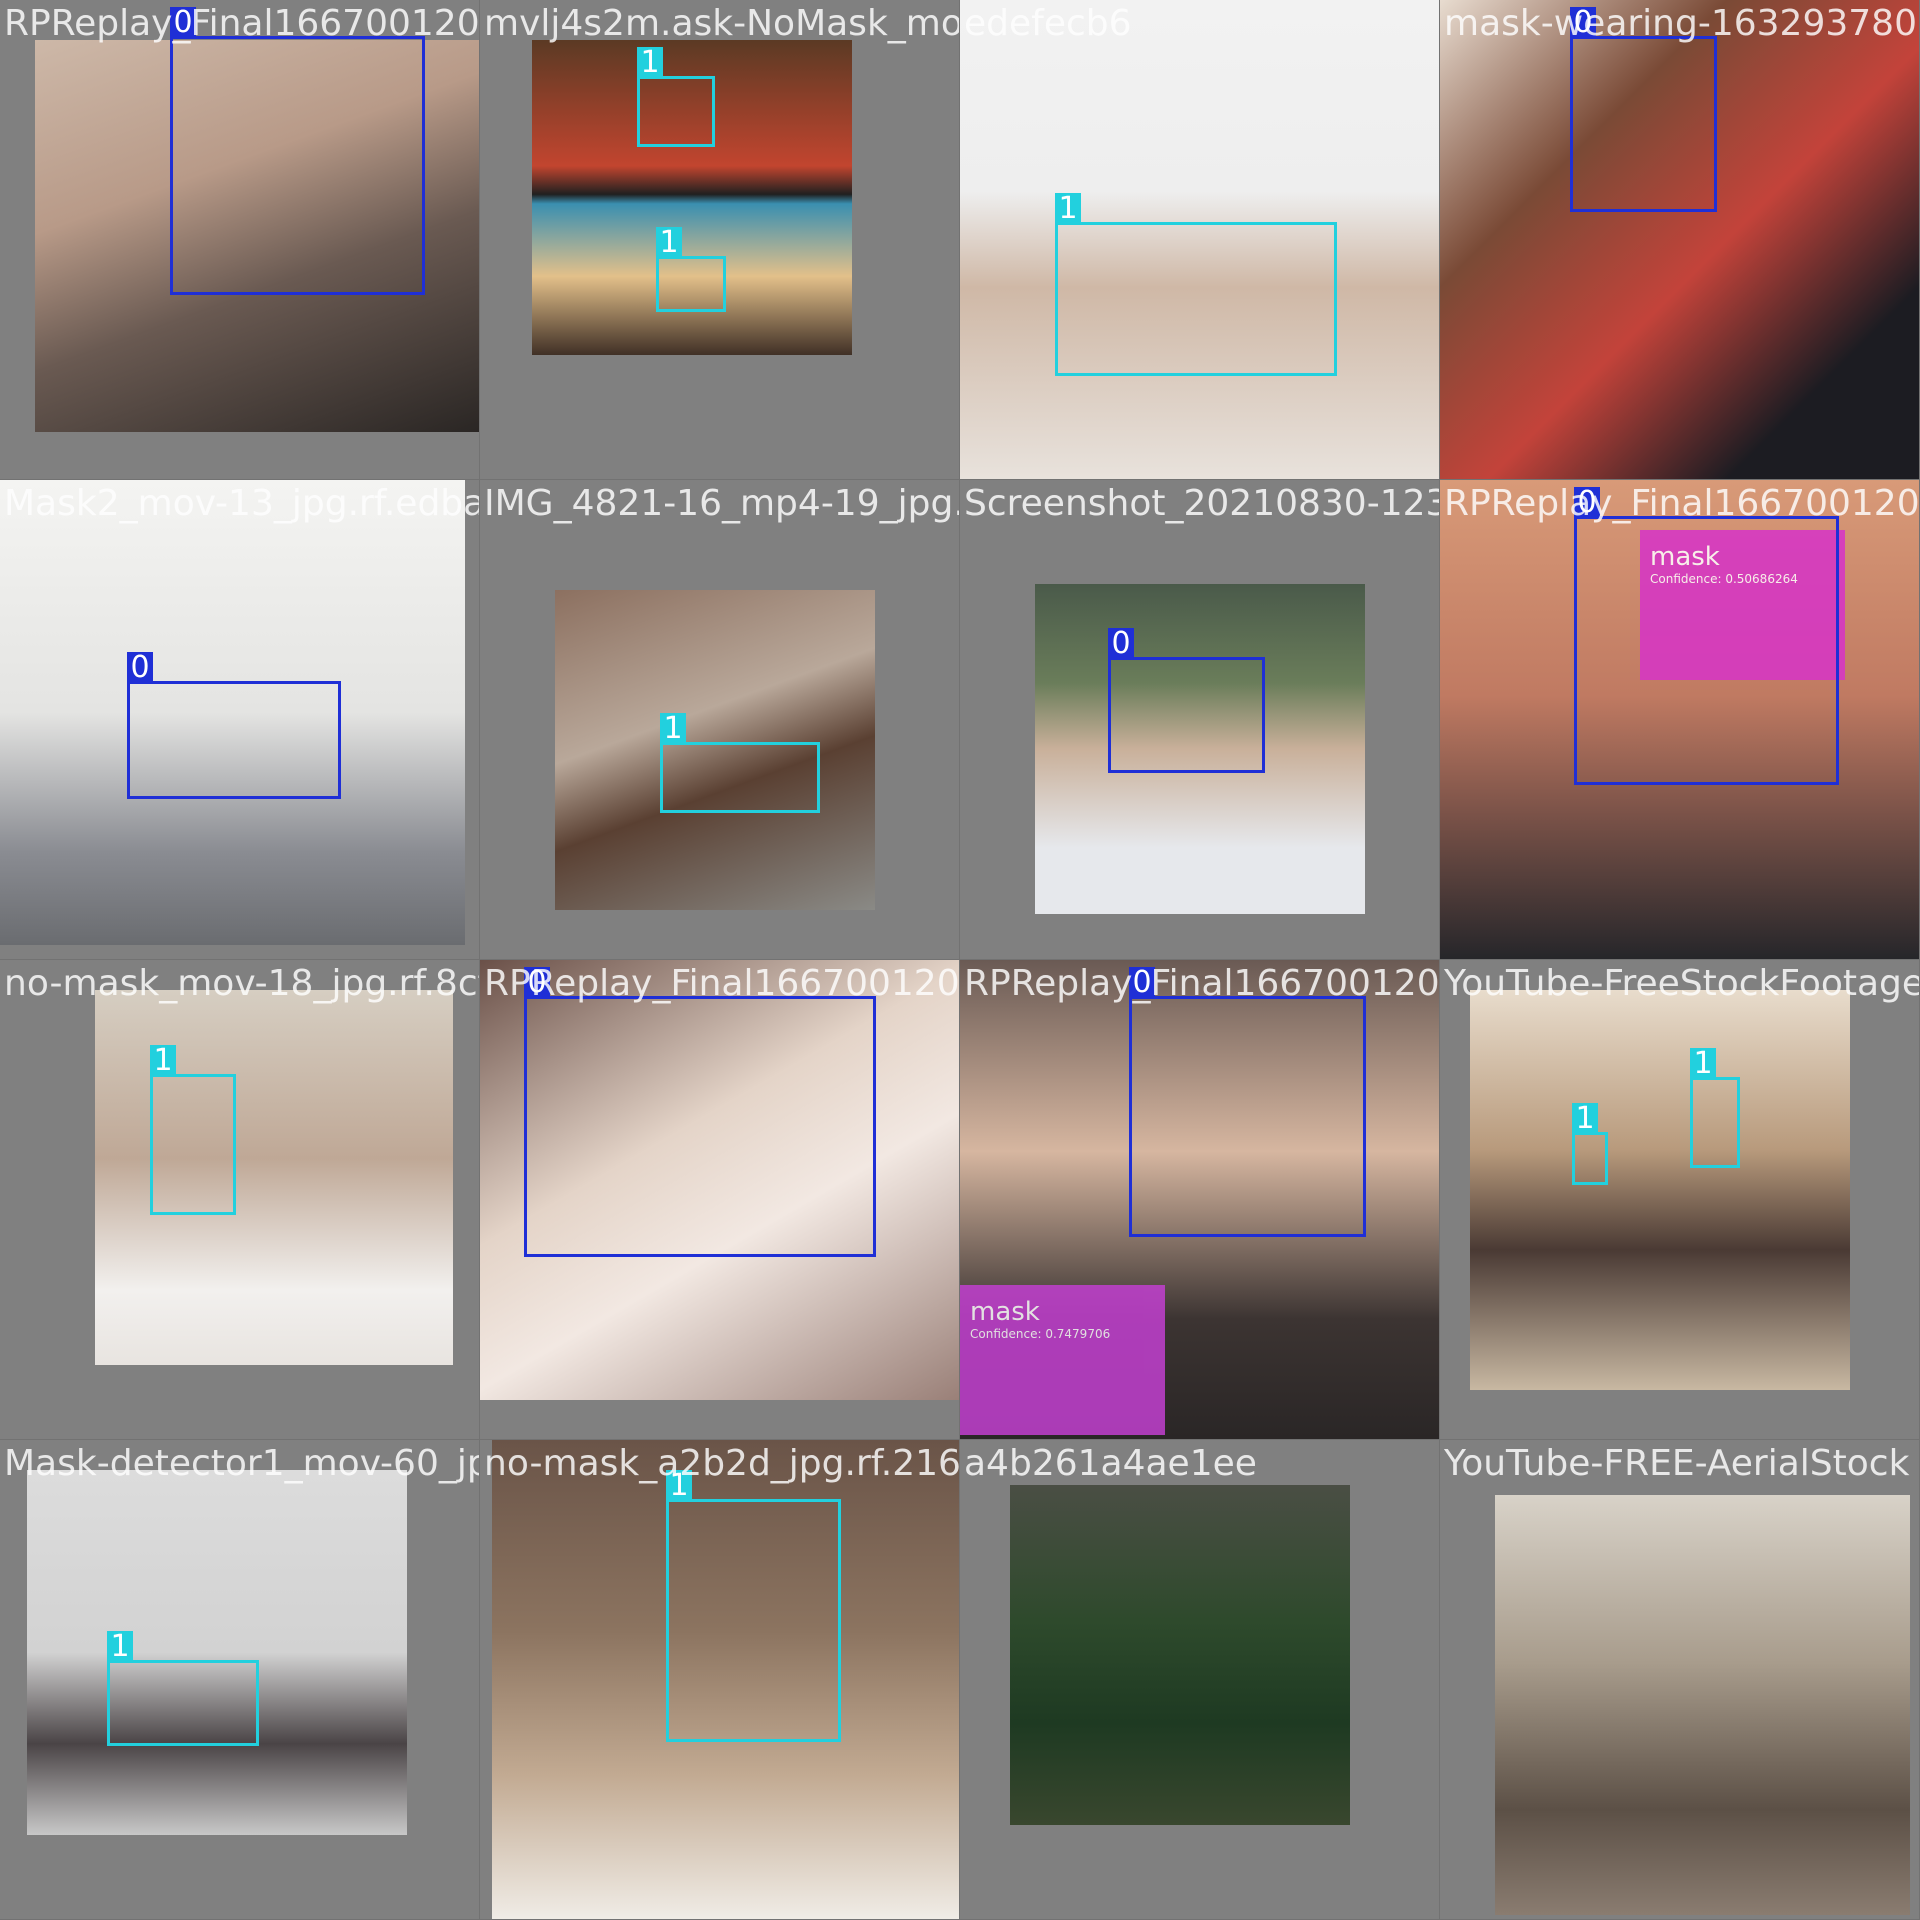 The height and width of the screenshot is (1920, 1920). What do you see at coordinates (1040, 1334) in the screenshot?
I see `overlay-confidence: Confidence: 0.7479706` at bounding box center [1040, 1334].